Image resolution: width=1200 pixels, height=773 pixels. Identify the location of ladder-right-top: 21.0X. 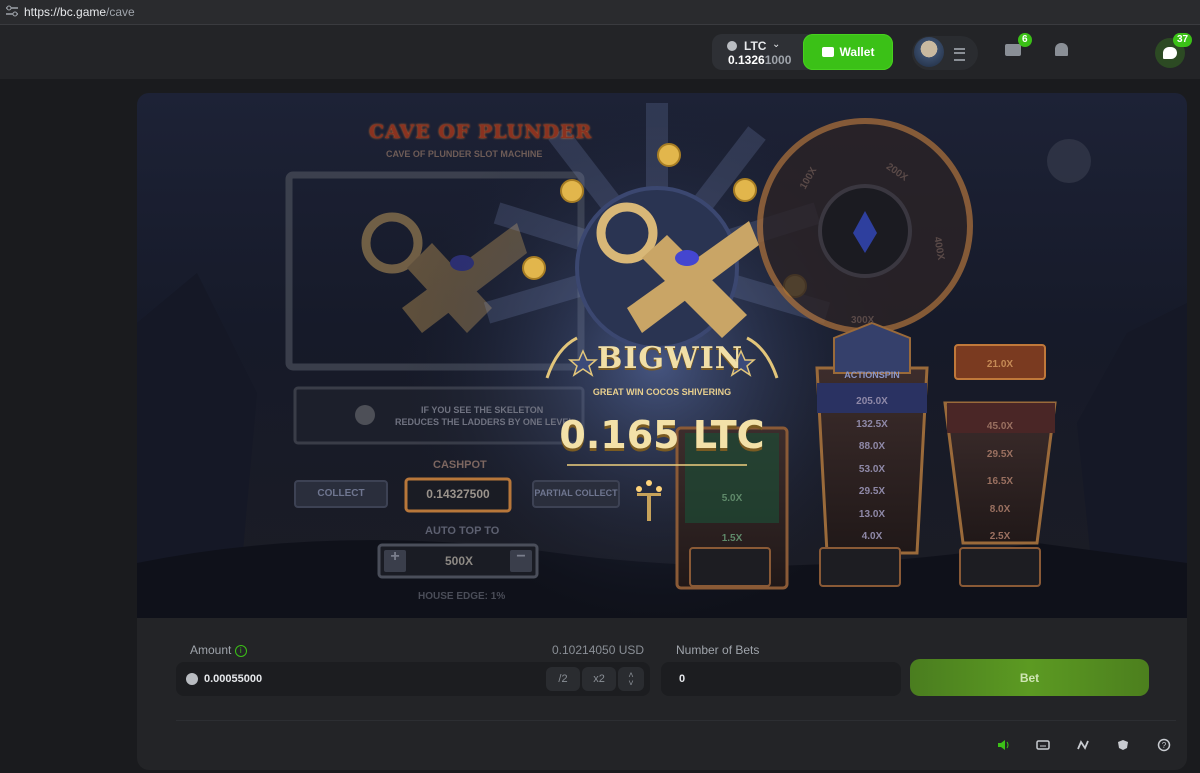
(1000, 364).